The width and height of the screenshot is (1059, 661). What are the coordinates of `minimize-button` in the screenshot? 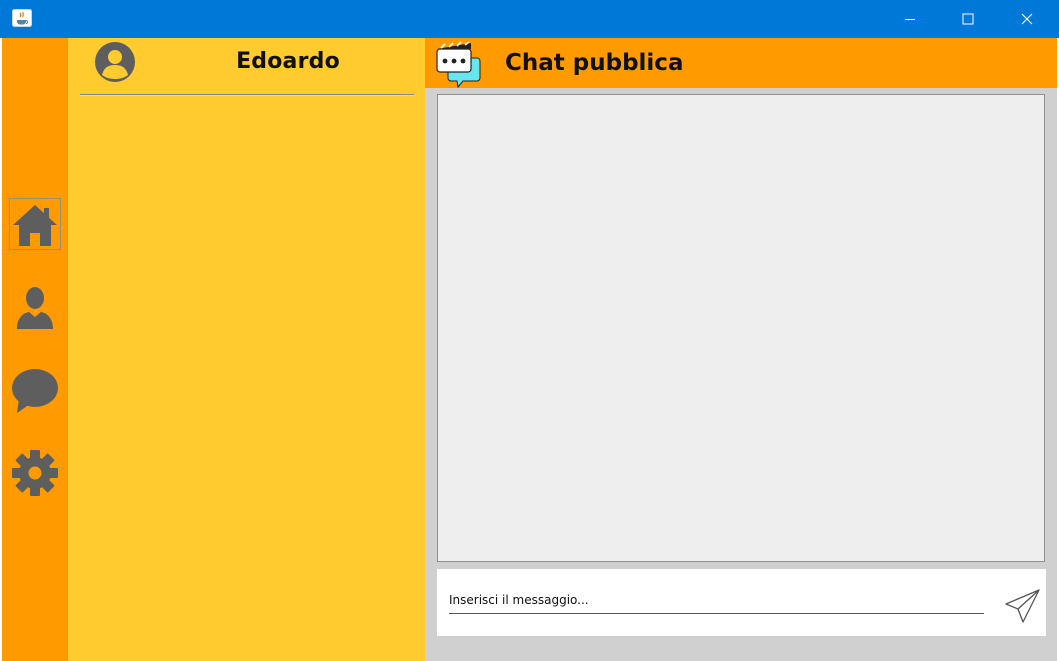 It's located at (910, 19).